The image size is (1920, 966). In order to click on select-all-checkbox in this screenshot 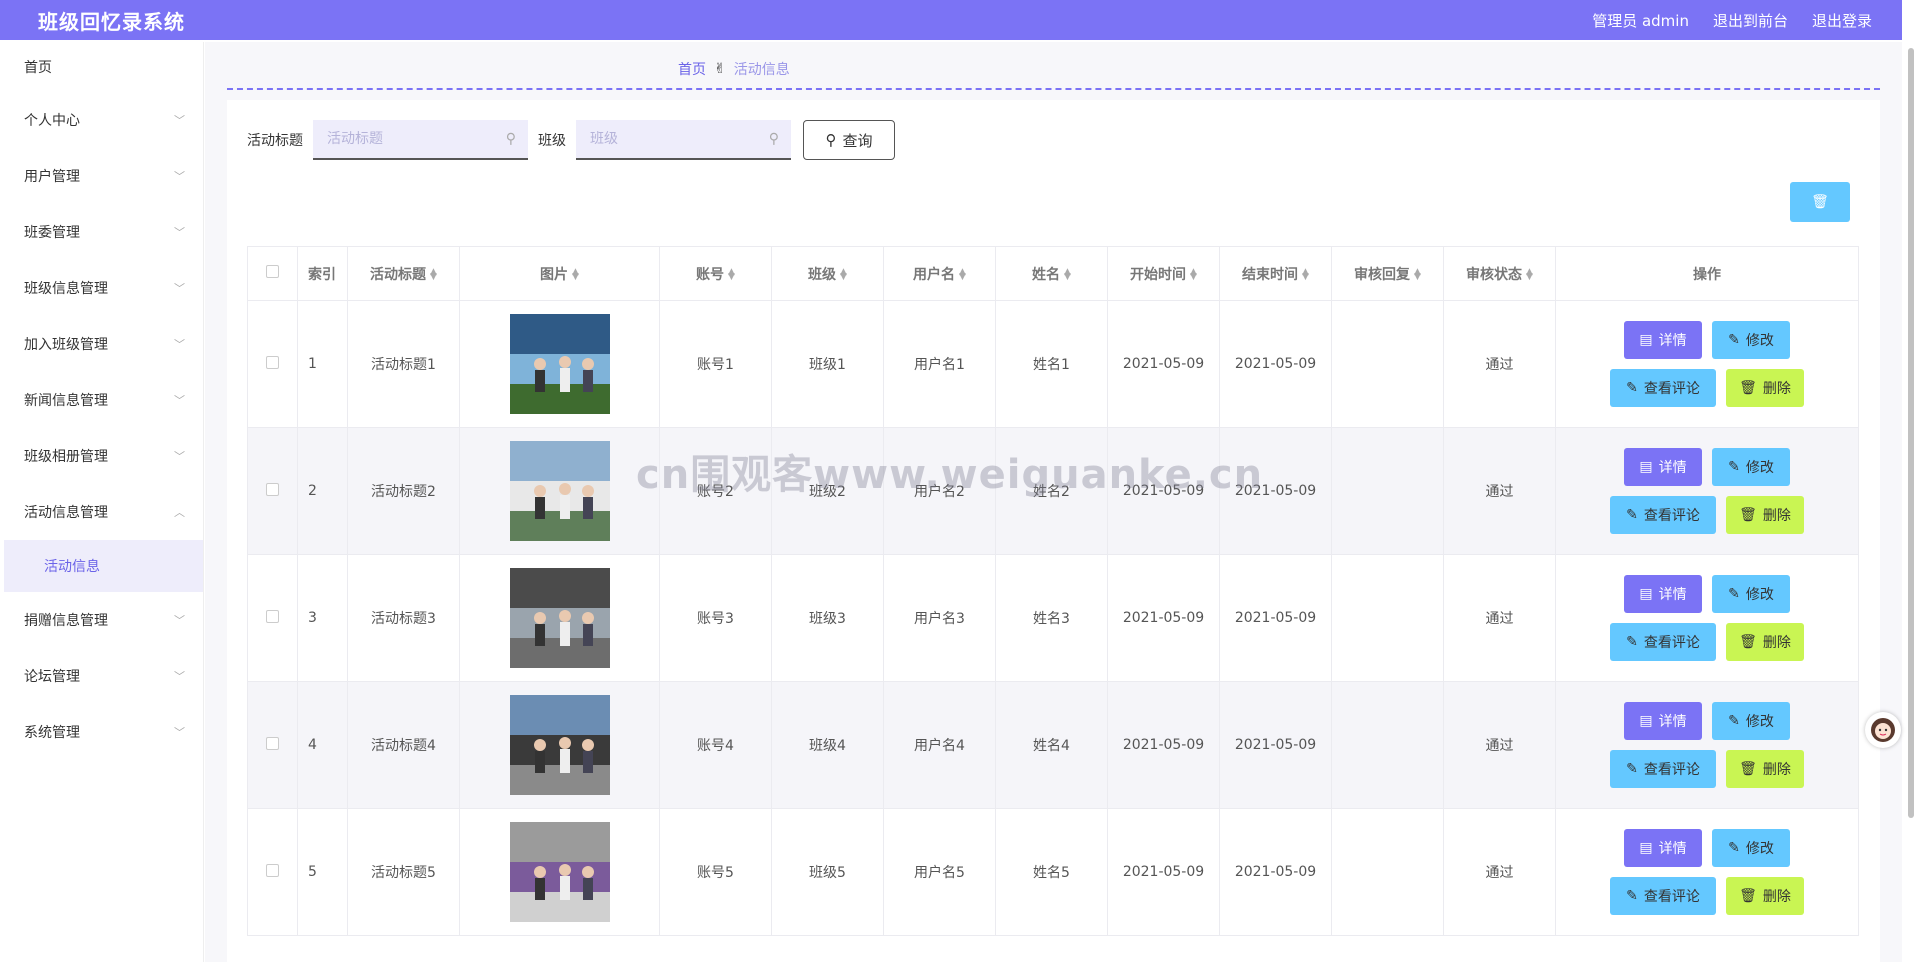, I will do `click(272, 271)`.